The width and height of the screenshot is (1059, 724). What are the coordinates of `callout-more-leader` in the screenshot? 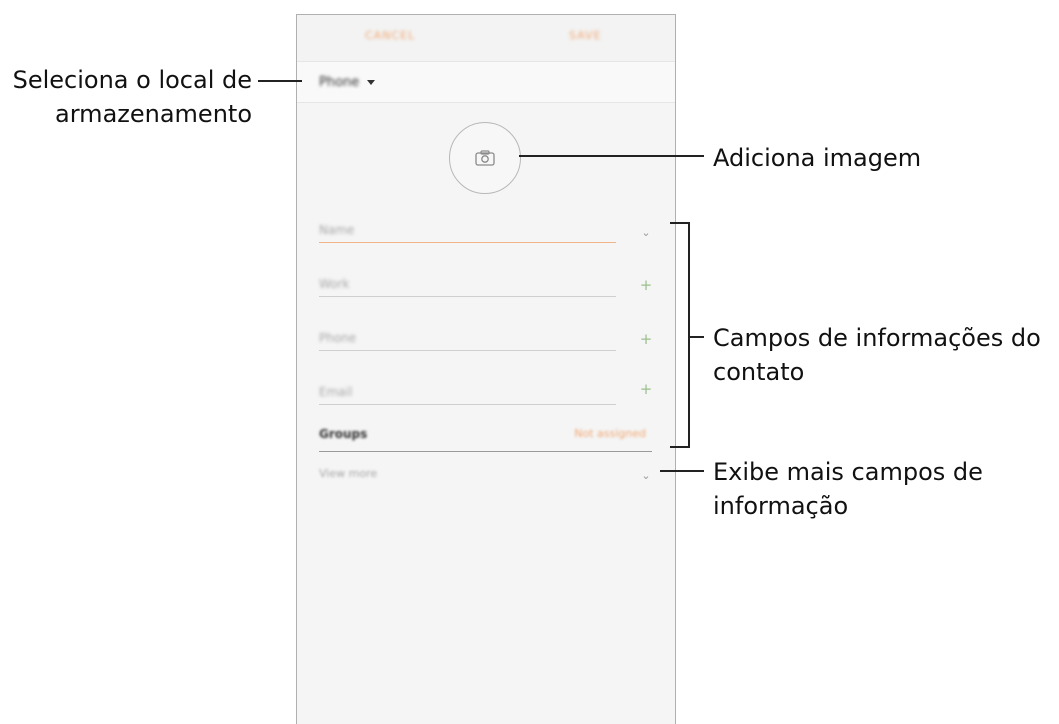 It's located at (682, 471).